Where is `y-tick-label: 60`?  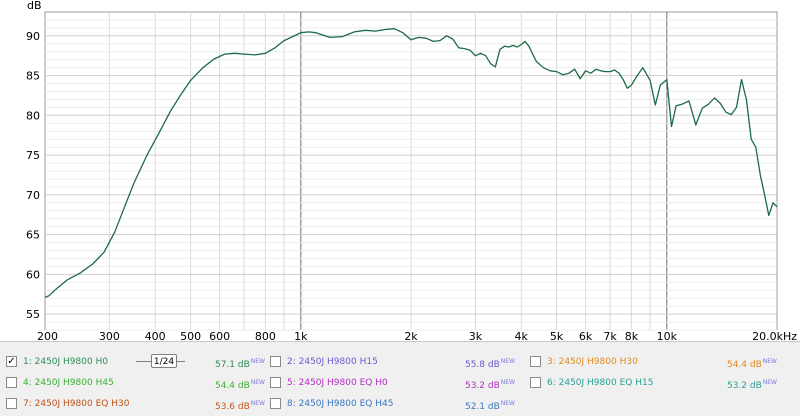 y-tick-label: 60 is located at coordinates (33, 274).